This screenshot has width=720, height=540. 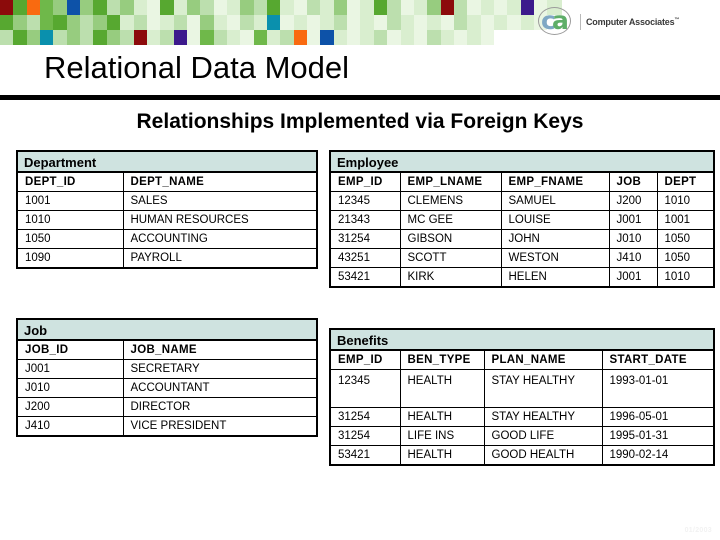 I want to click on table-row: 1050 ACCOUNTING, so click(x=167, y=239).